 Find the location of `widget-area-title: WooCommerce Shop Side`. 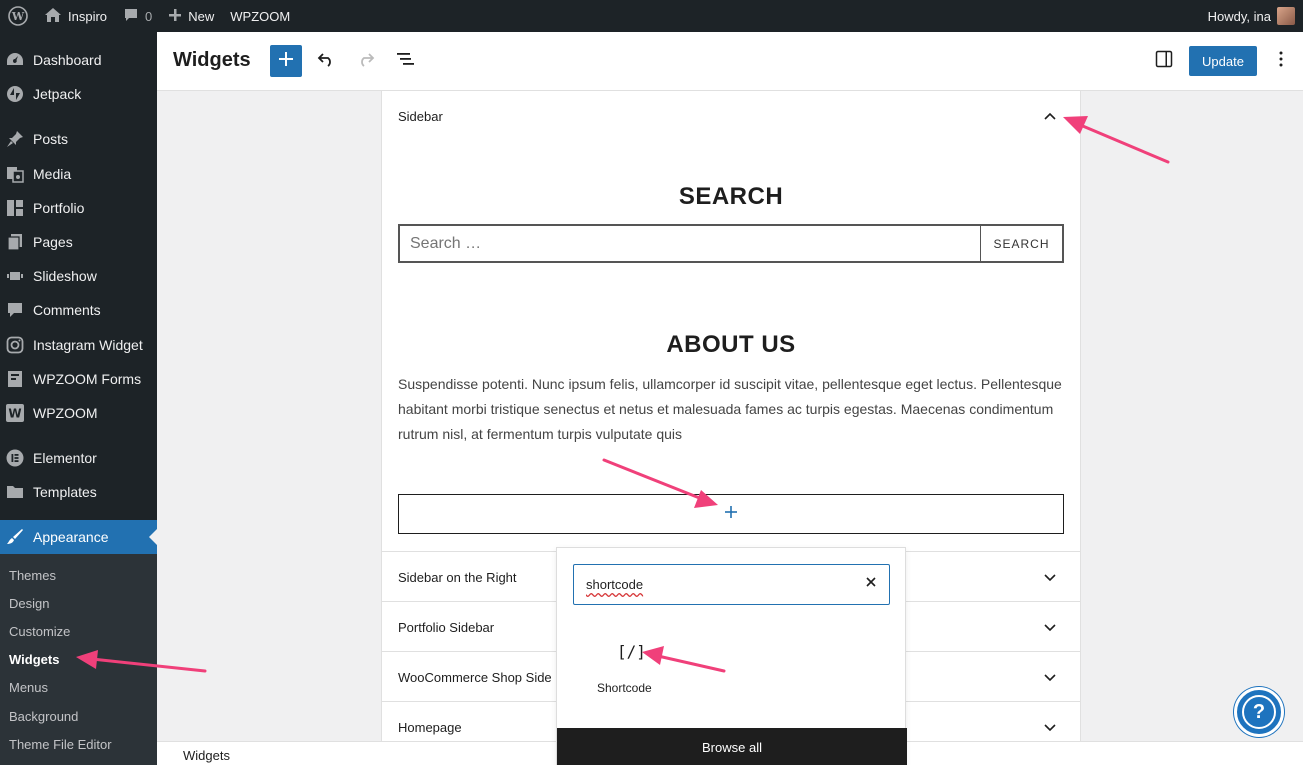

widget-area-title: WooCommerce Shop Side is located at coordinates (475, 677).